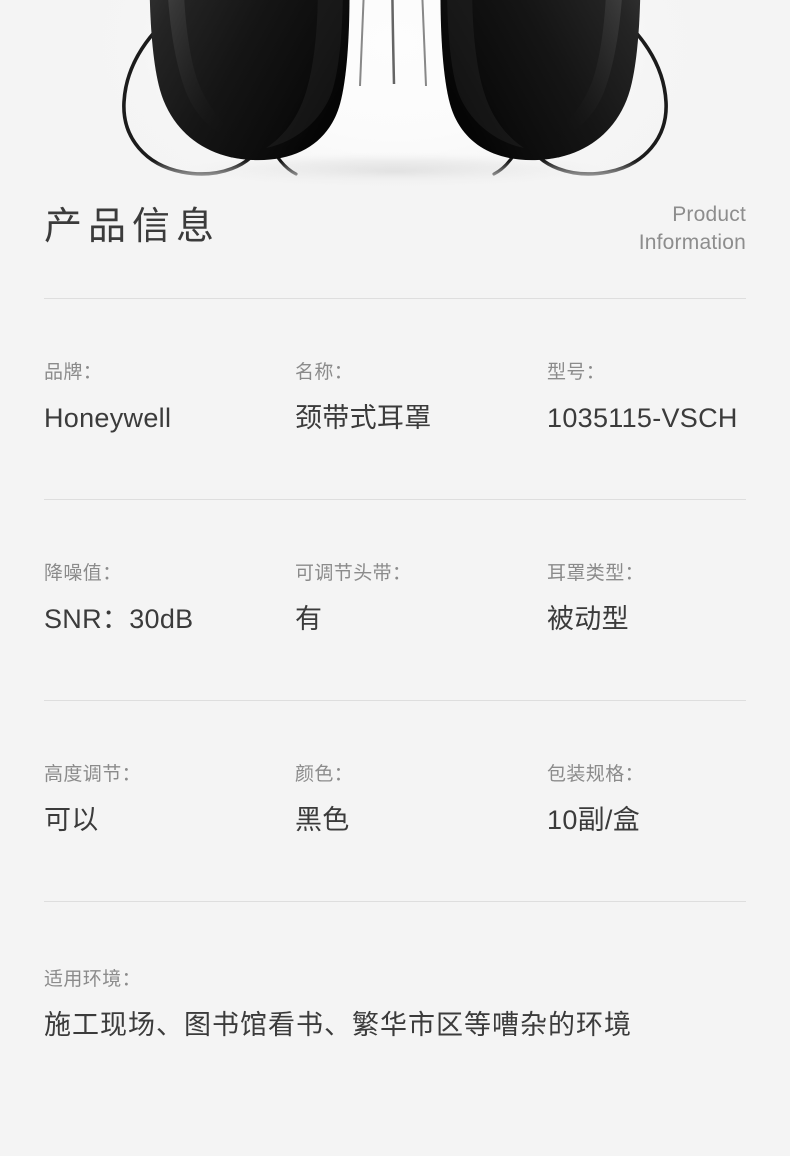 This screenshot has height=1156, width=790. What do you see at coordinates (338, 1025) in the screenshot?
I see `spec-value-environment: 施工现场、图书馆看书、繁华市区等嘈杂的环境` at bounding box center [338, 1025].